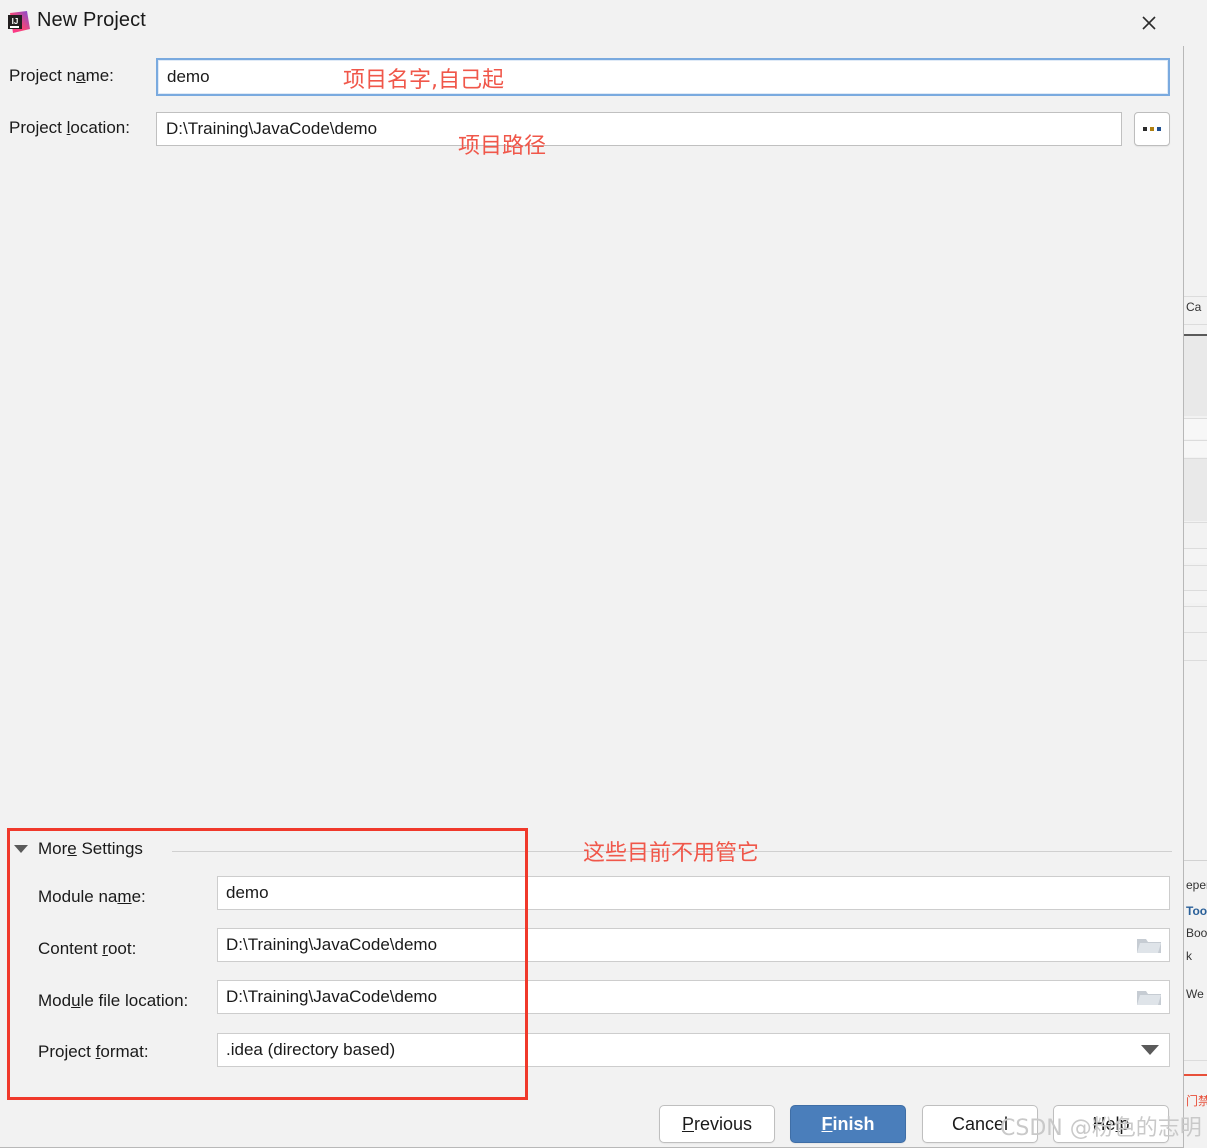 The width and height of the screenshot is (1207, 1148). Describe the element at coordinates (693, 893) in the screenshot. I see `module-name-input: demo` at that location.